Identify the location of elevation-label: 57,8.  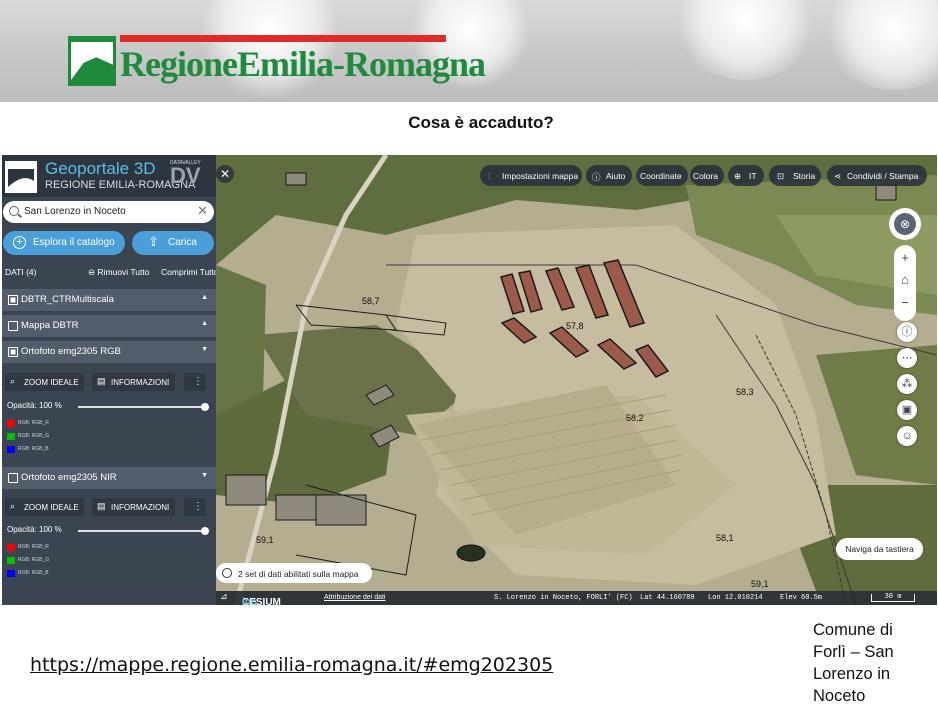
(575, 326).